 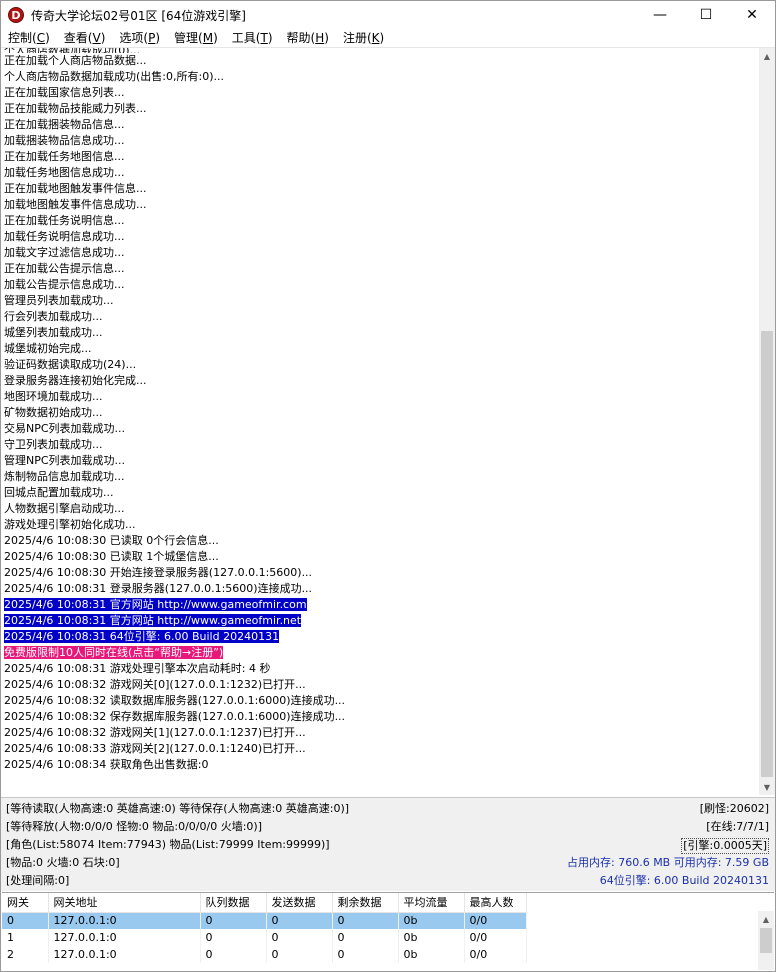 What do you see at coordinates (138, 15) in the screenshot?
I see `window-title: 传奇大学论坛02号01区 [64位游戏引擎]` at bounding box center [138, 15].